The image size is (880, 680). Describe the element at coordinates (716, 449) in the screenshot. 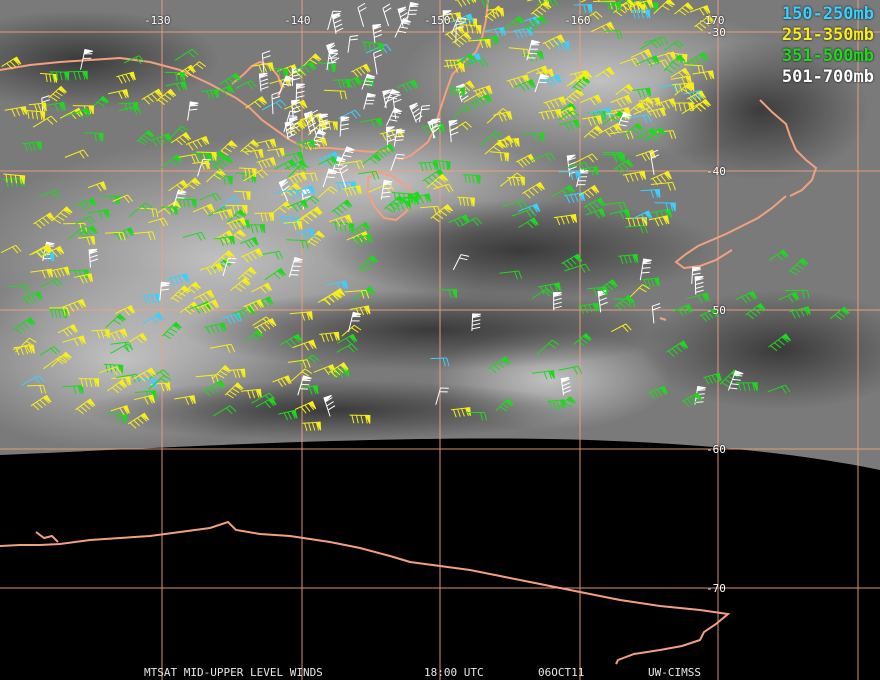

I see `latitude-label: -60` at that location.